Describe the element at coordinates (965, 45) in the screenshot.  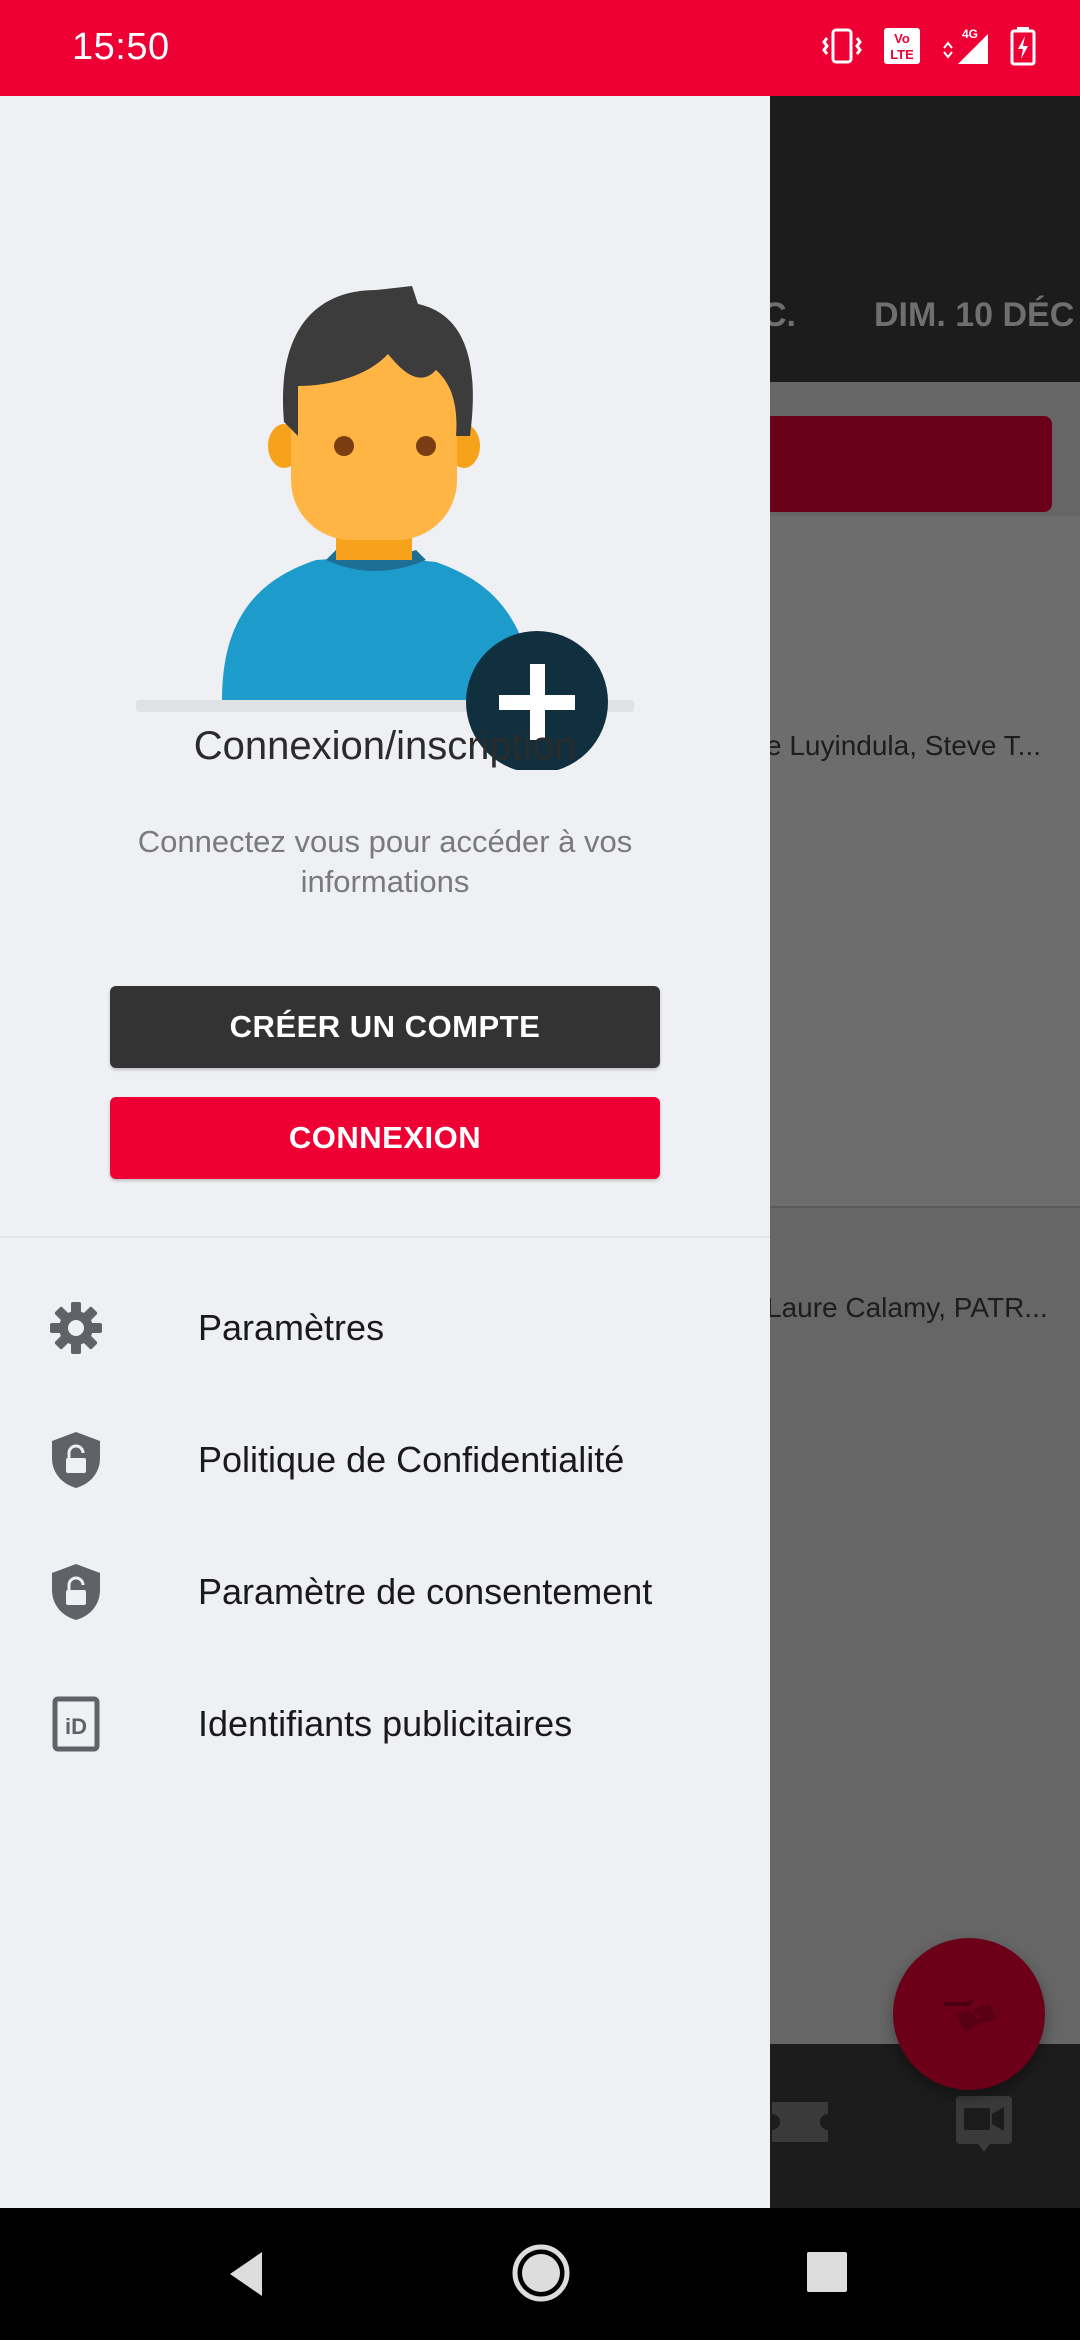
I see `signal-4g-icon: 4G` at that location.